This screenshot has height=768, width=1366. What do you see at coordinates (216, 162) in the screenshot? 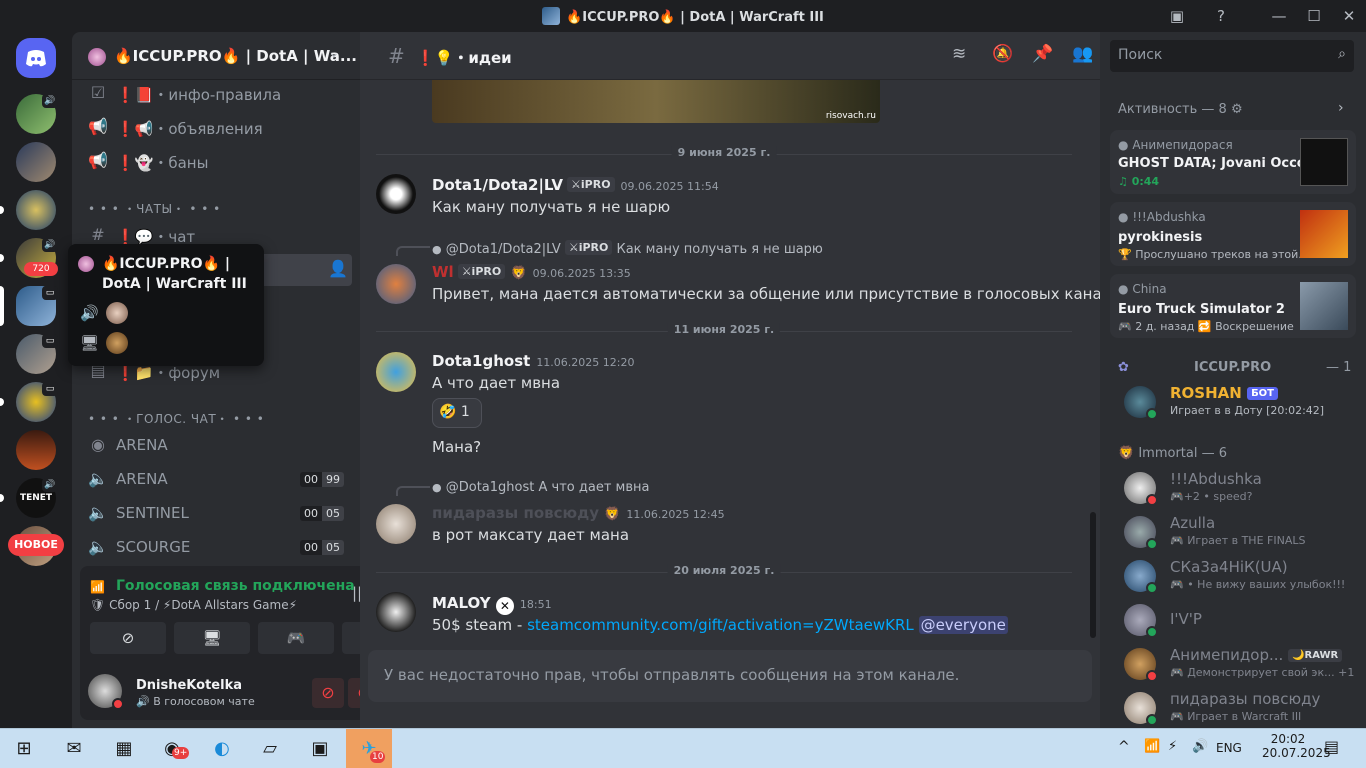
I see `channel-bans: 📢 ❗👻・баны` at bounding box center [216, 162].